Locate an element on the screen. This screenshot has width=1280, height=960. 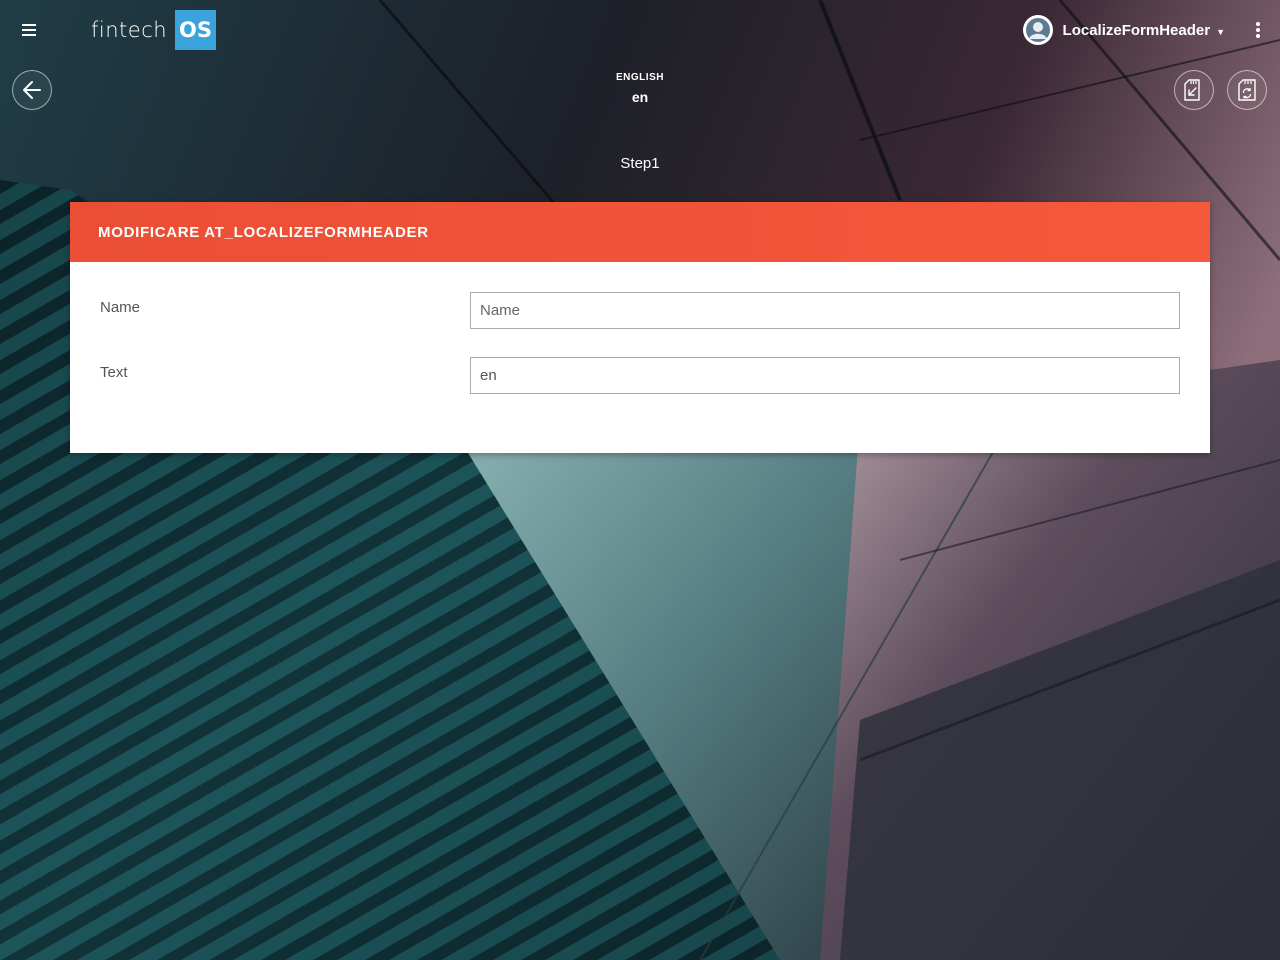
brand-text: fintech is located at coordinates (129, 30).